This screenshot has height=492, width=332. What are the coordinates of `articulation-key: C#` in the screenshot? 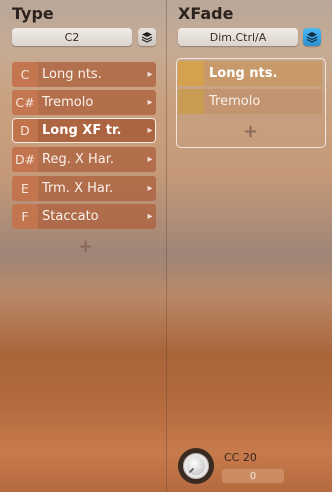 It's located at (25, 102).